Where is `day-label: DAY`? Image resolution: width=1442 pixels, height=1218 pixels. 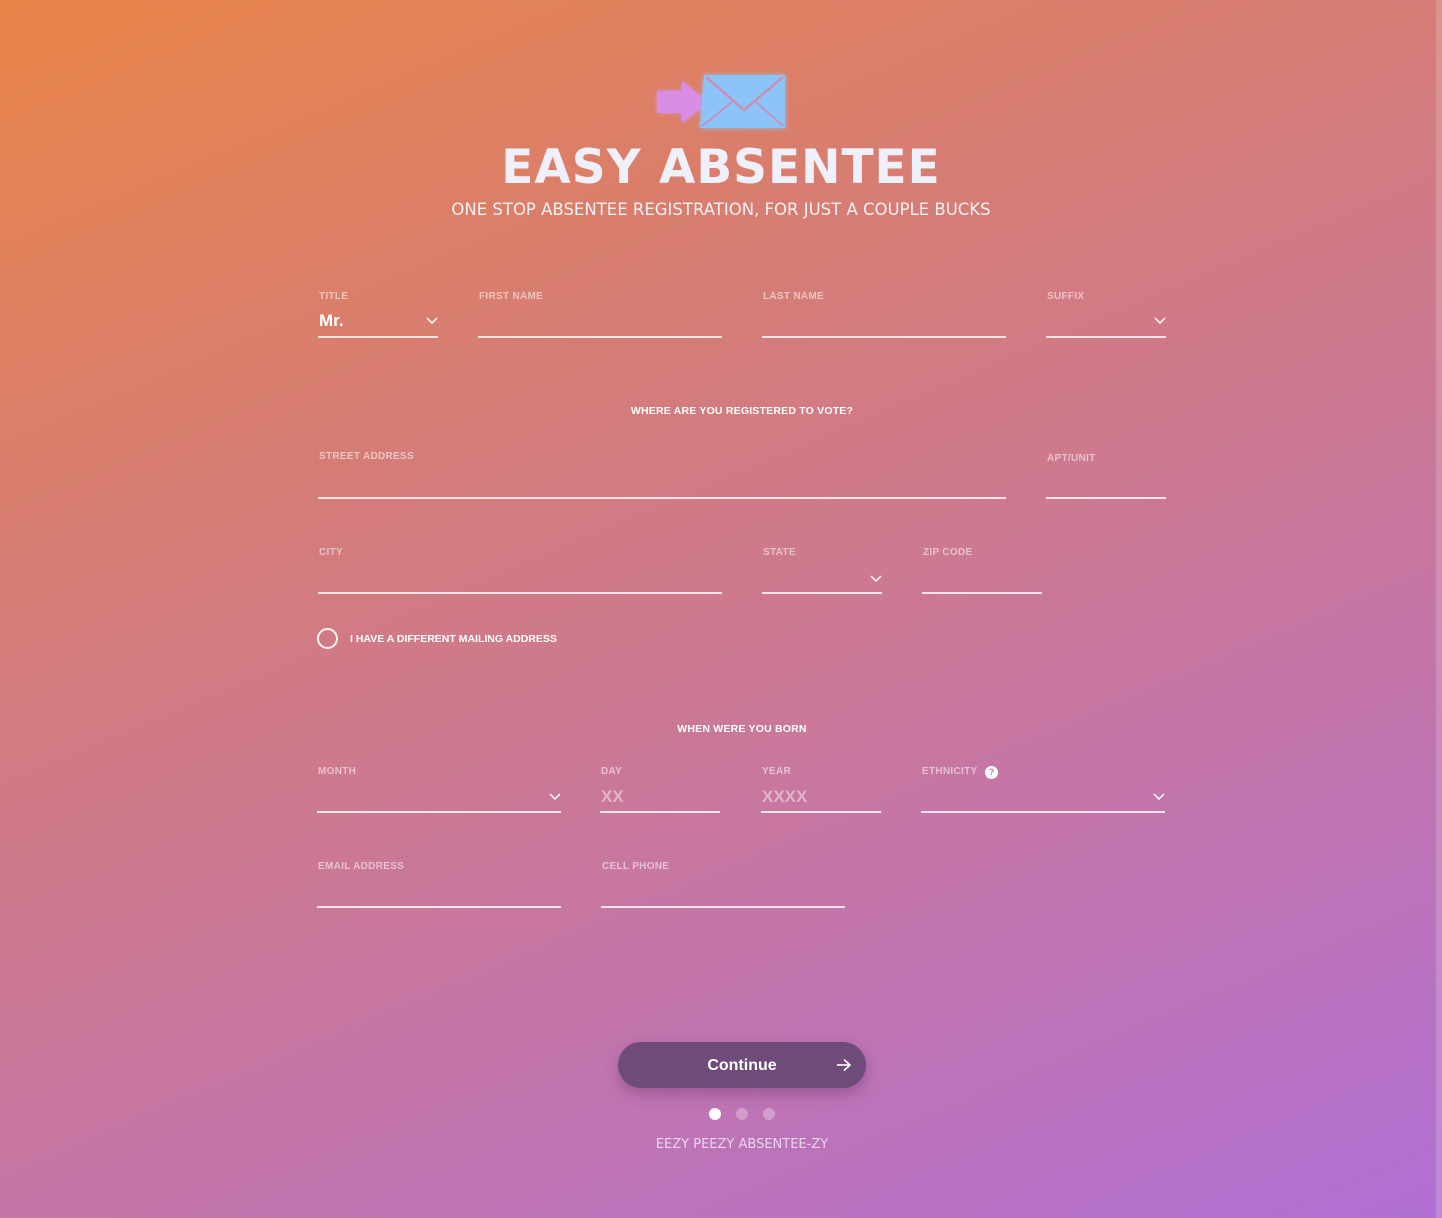
day-label: DAY is located at coordinates (612, 771).